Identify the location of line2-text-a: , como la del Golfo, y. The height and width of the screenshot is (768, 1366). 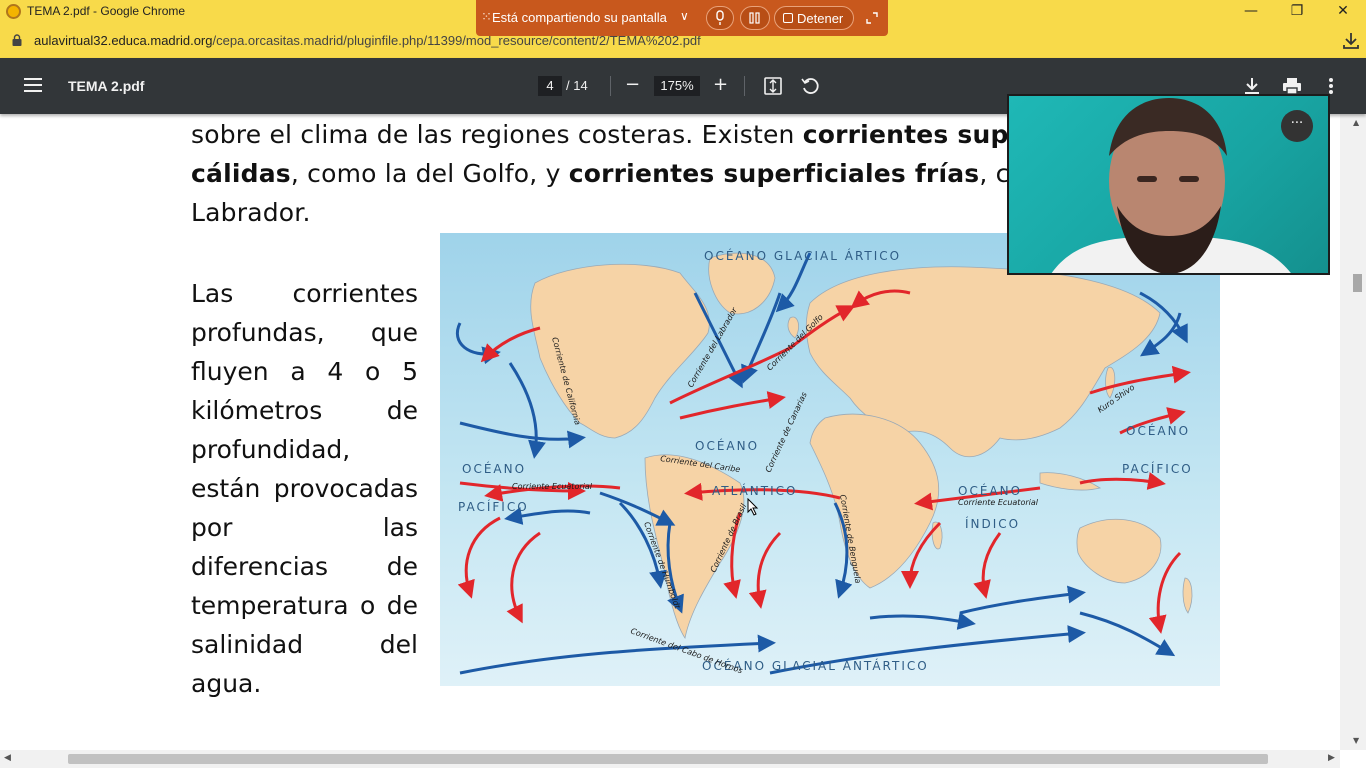
(429, 173).